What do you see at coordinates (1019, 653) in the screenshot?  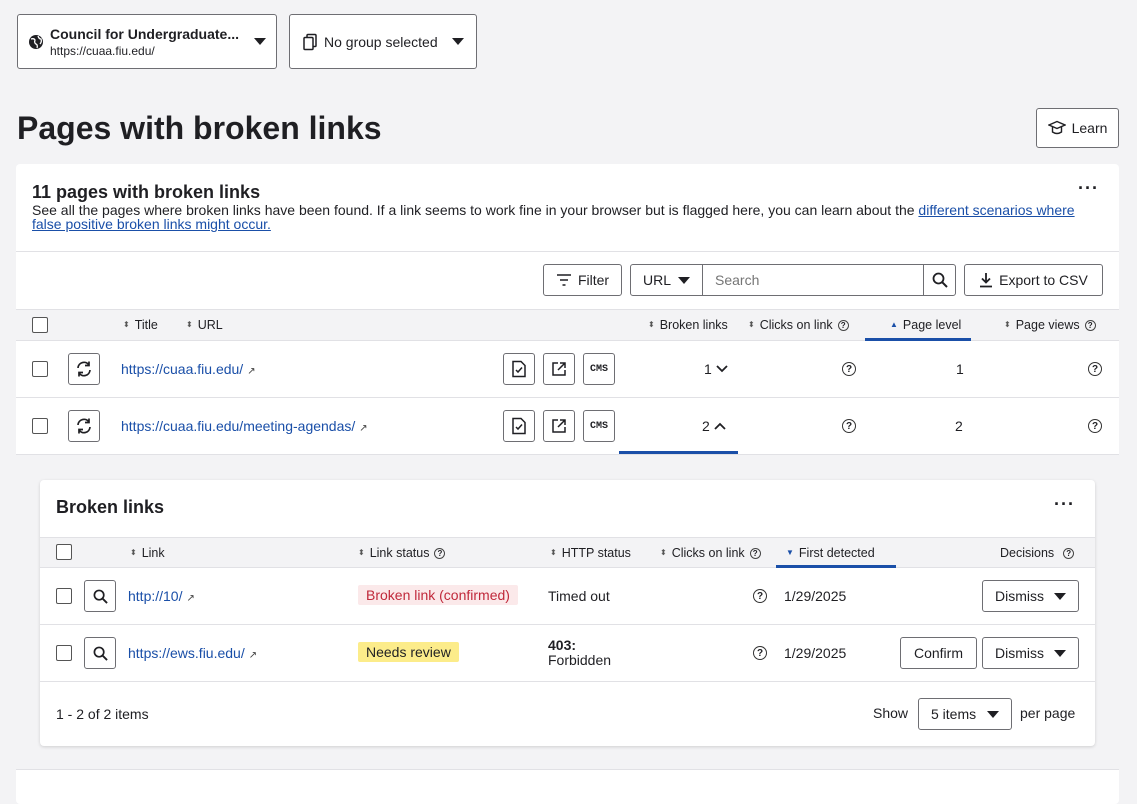 I see `dismiss-label: Dismiss` at bounding box center [1019, 653].